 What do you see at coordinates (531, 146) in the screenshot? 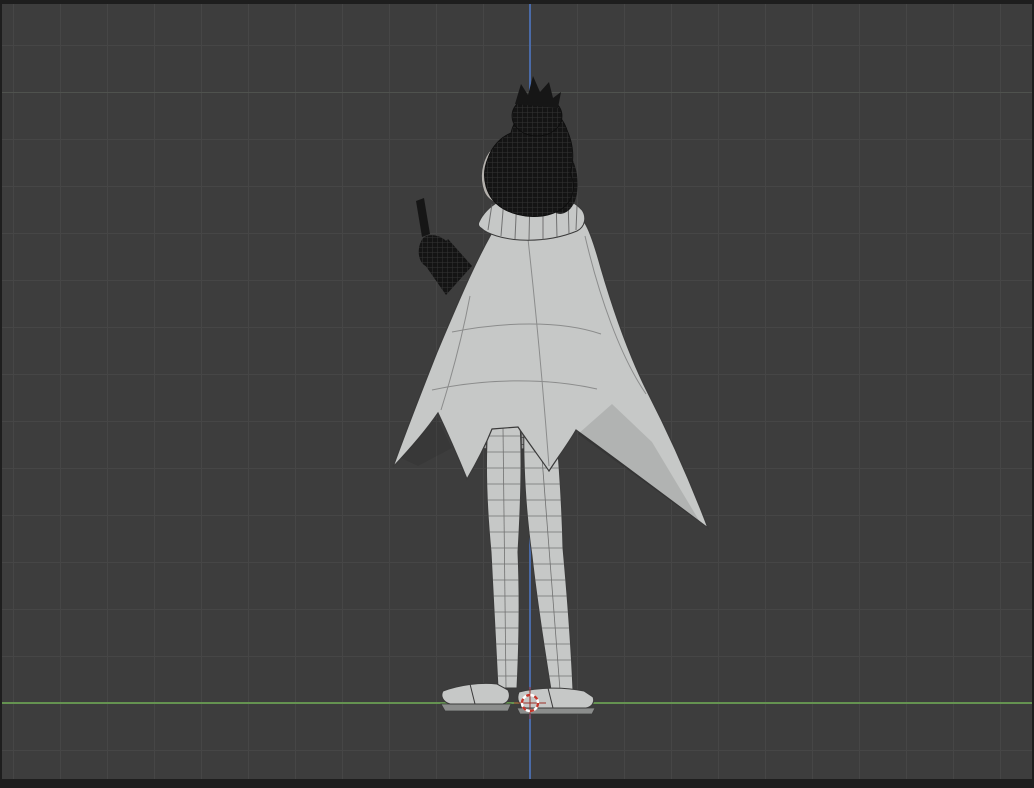
I see `hair-mesh` at bounding box center [531, 146].